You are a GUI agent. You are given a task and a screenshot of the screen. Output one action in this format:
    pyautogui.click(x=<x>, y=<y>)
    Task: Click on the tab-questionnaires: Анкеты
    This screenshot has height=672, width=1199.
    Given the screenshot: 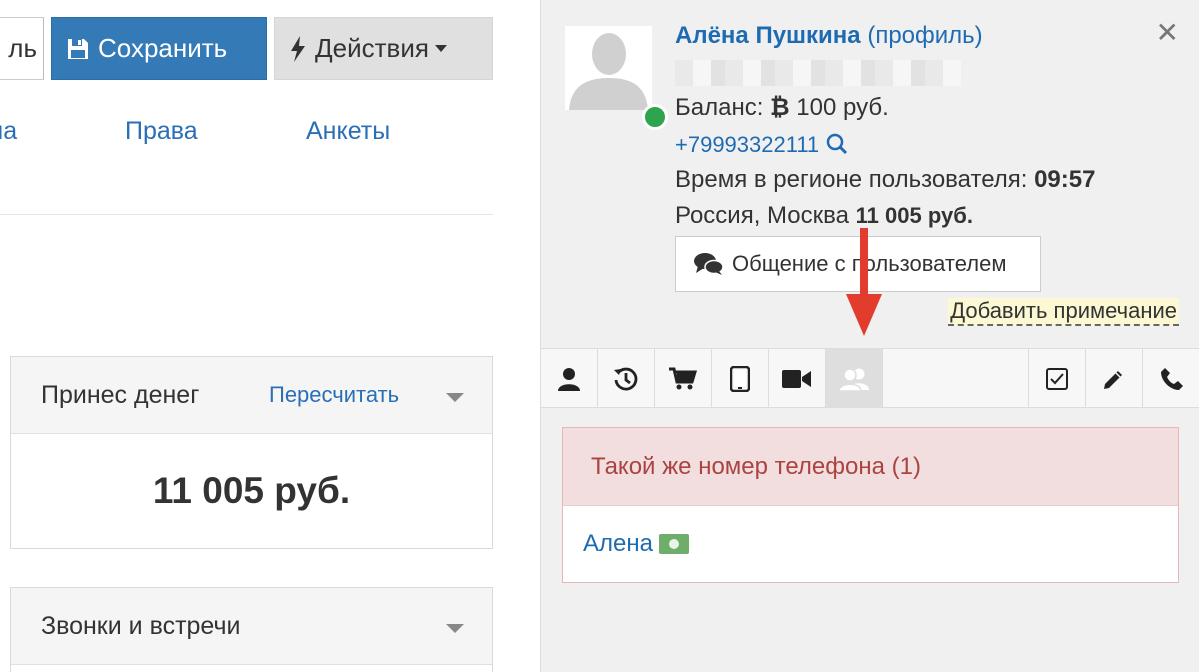 What is the action you would take?
    pyautogui.click(x=348, y=131)
    